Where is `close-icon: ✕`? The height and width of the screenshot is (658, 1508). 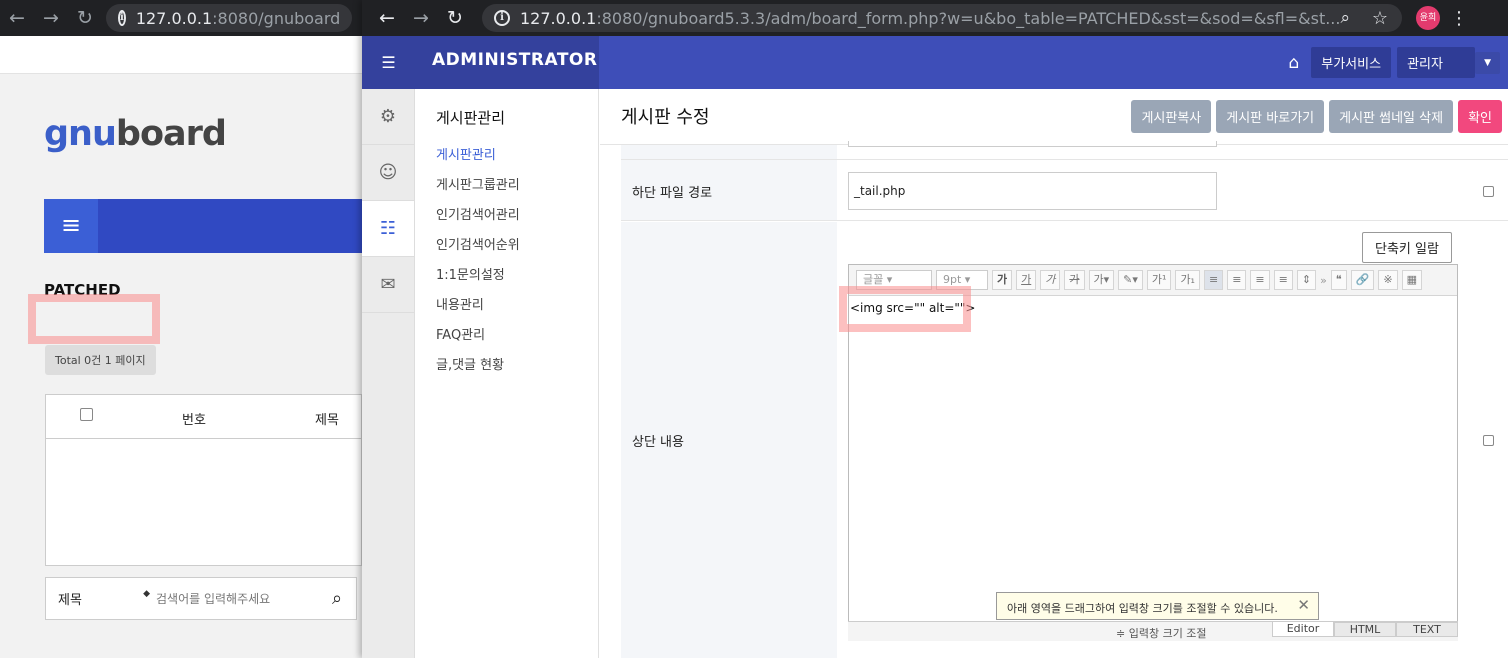 close-icon: ✕ is located at coordinates (1303, 605).